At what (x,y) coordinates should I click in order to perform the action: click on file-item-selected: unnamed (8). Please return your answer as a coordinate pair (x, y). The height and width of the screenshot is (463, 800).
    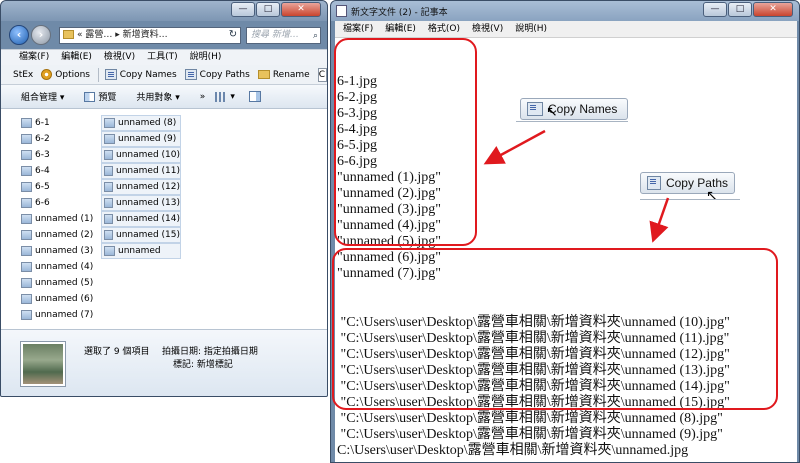
    Looking at the image, I should click on (141, 123).